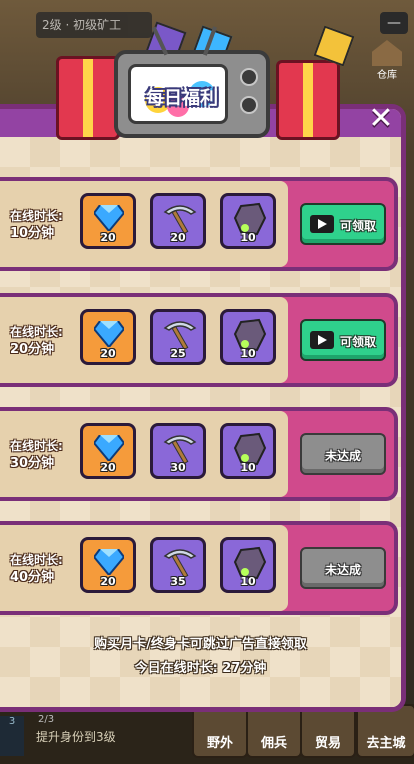 The image size is (414, 764). Describe the element at coordinates (36, 569) in the screenshot. I see `online-duration-label: 在线时长: 40分钟` at that location.